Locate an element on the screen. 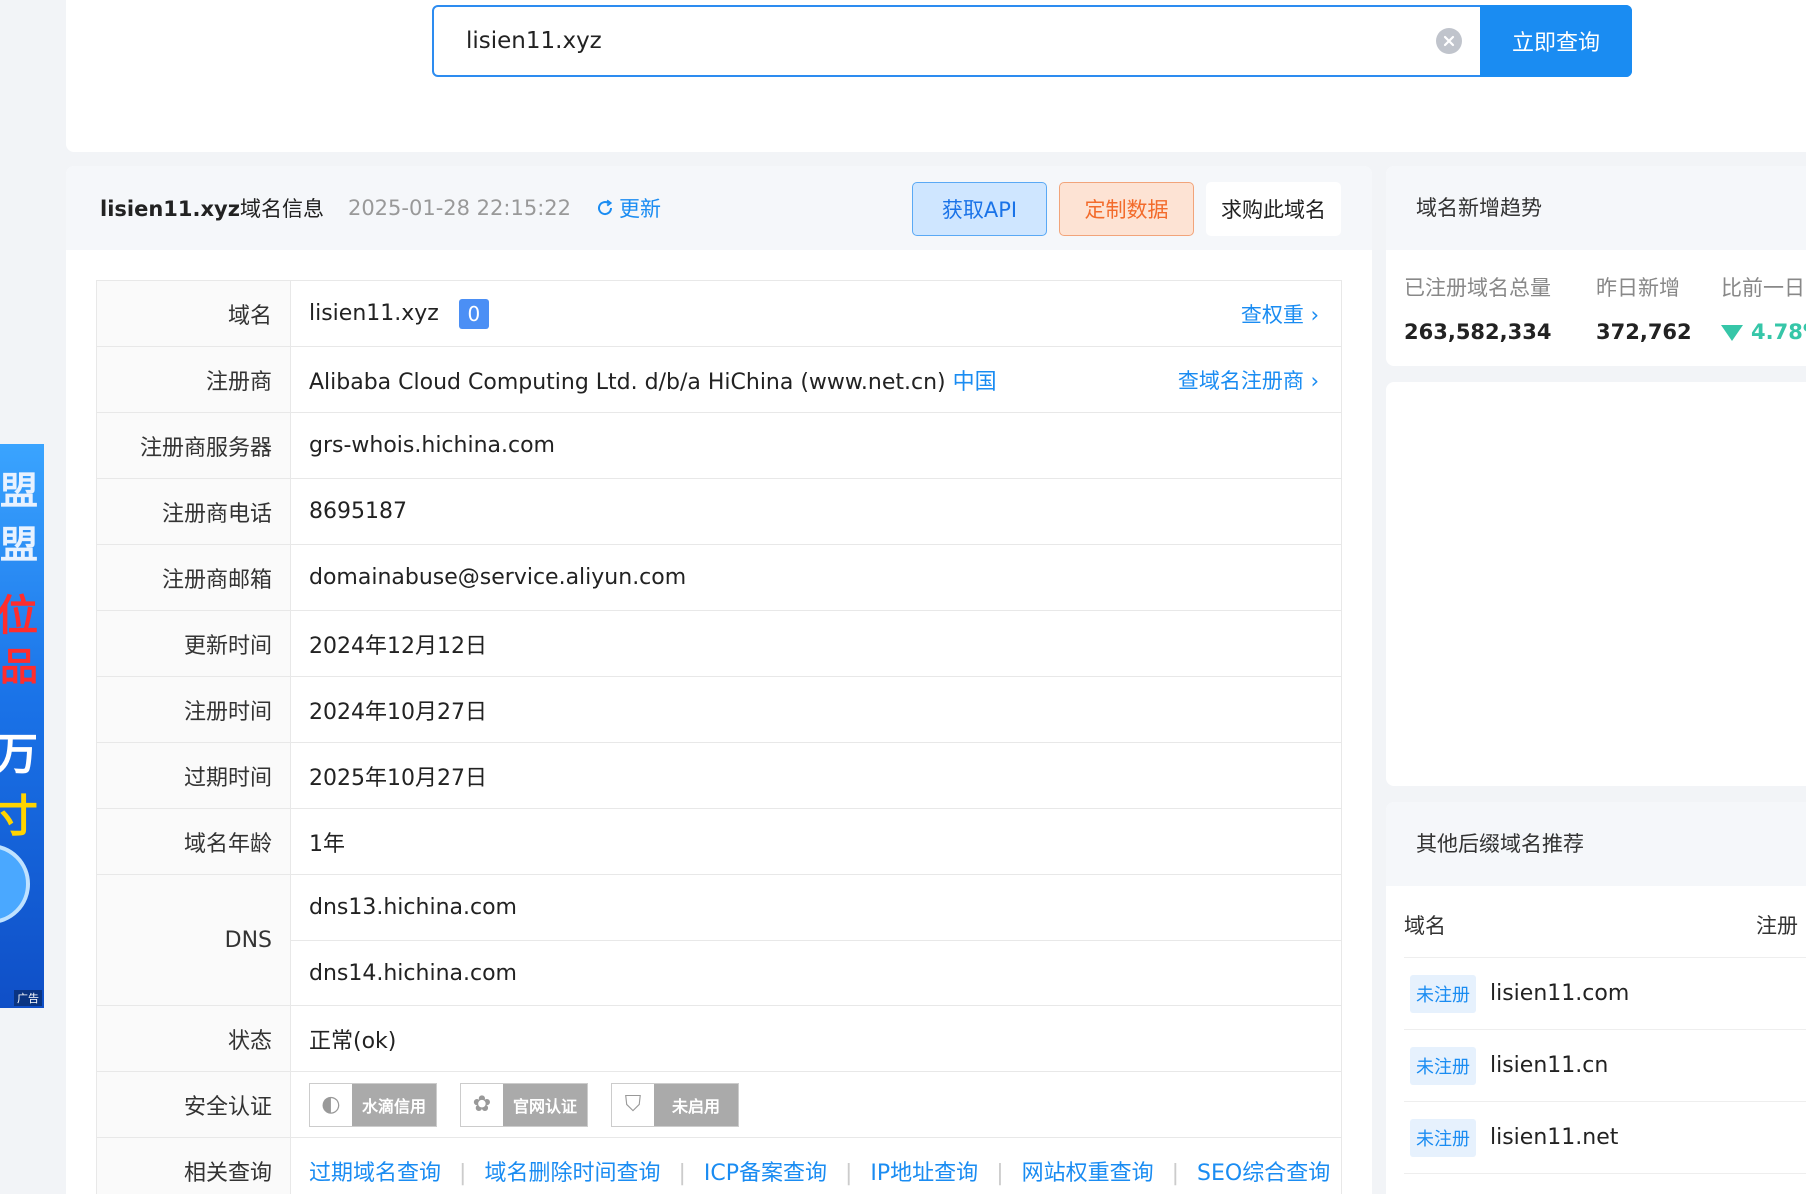 The width and height of the screenshot is (1806, 1194). cert-badge-ssl: ⛉ 未启用 is located at coordinates (675, 1104).